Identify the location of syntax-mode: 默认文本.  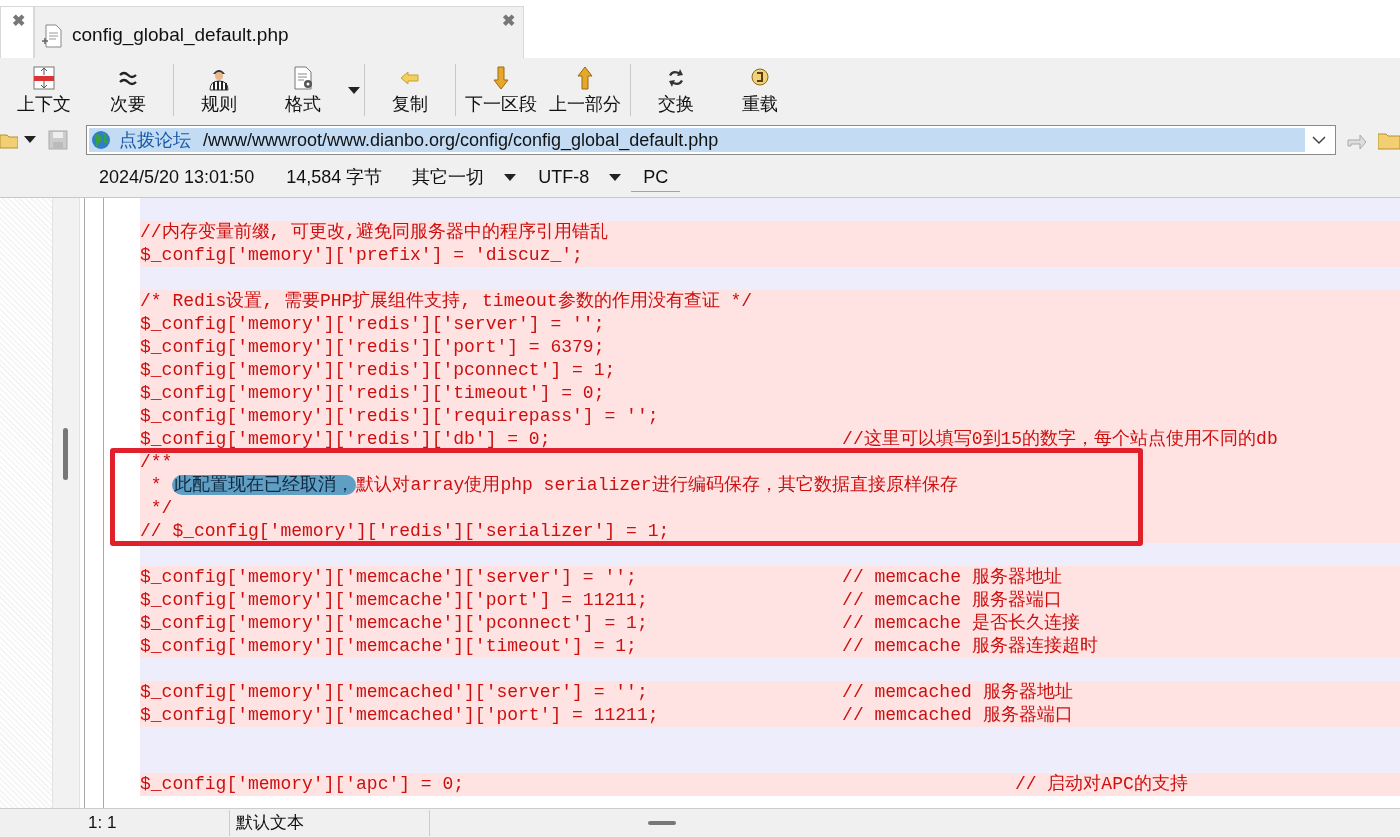
(330, 823).